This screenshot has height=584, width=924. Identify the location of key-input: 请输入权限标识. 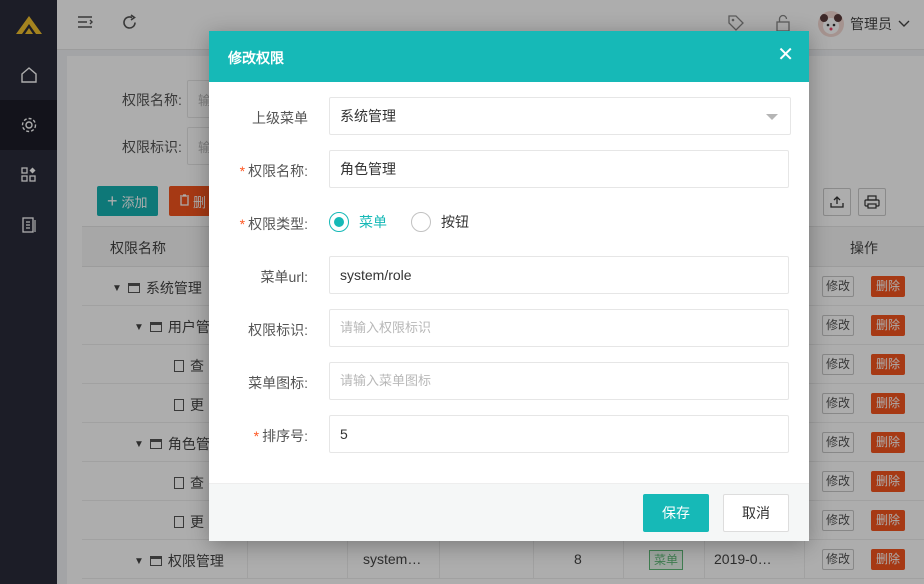
(559, 328).